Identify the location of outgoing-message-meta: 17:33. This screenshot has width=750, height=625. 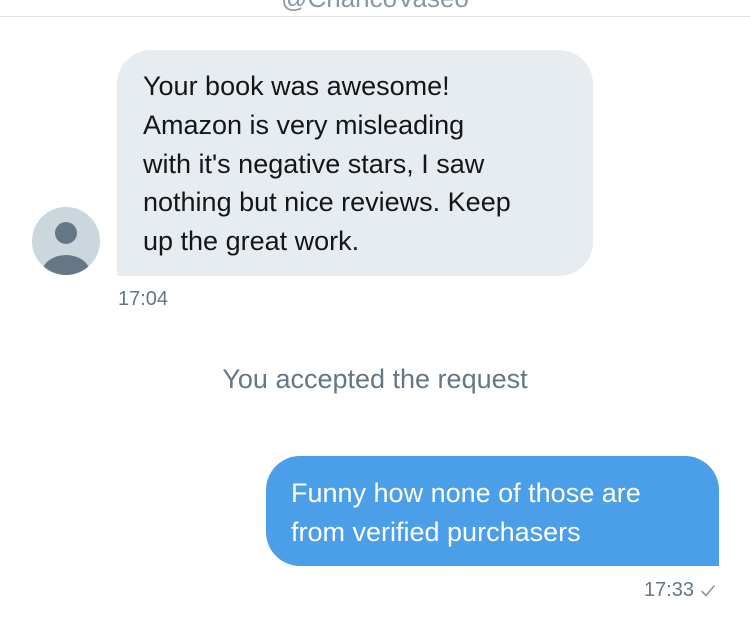
(680, 590).